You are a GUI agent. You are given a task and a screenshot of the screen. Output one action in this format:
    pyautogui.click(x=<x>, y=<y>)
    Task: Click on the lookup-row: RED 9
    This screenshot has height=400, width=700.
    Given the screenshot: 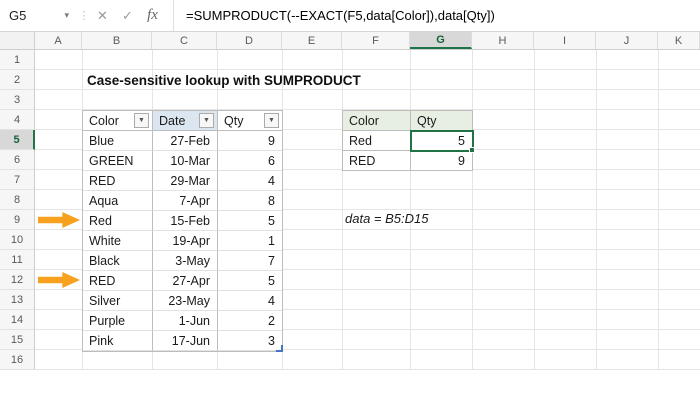 What is the action you would take?
    pyautogui.click(x=408, y=161)
    